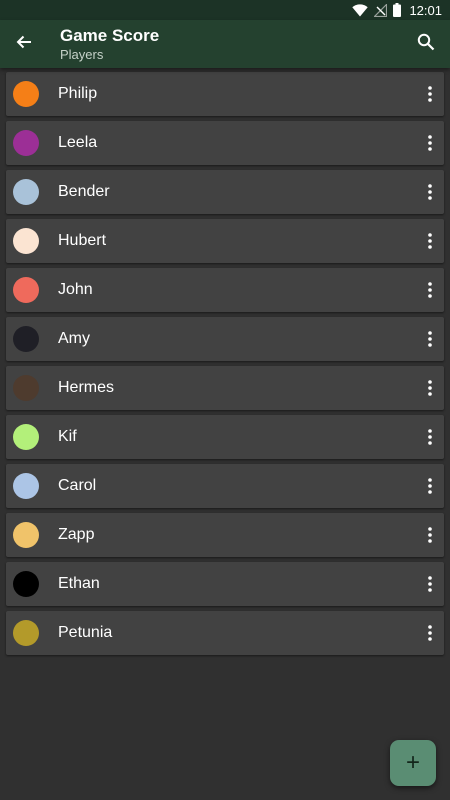  What do you see at coordinates (225, 437) in the screenshot?
I see `player-row: Kif` at bounding box center [225, 437].